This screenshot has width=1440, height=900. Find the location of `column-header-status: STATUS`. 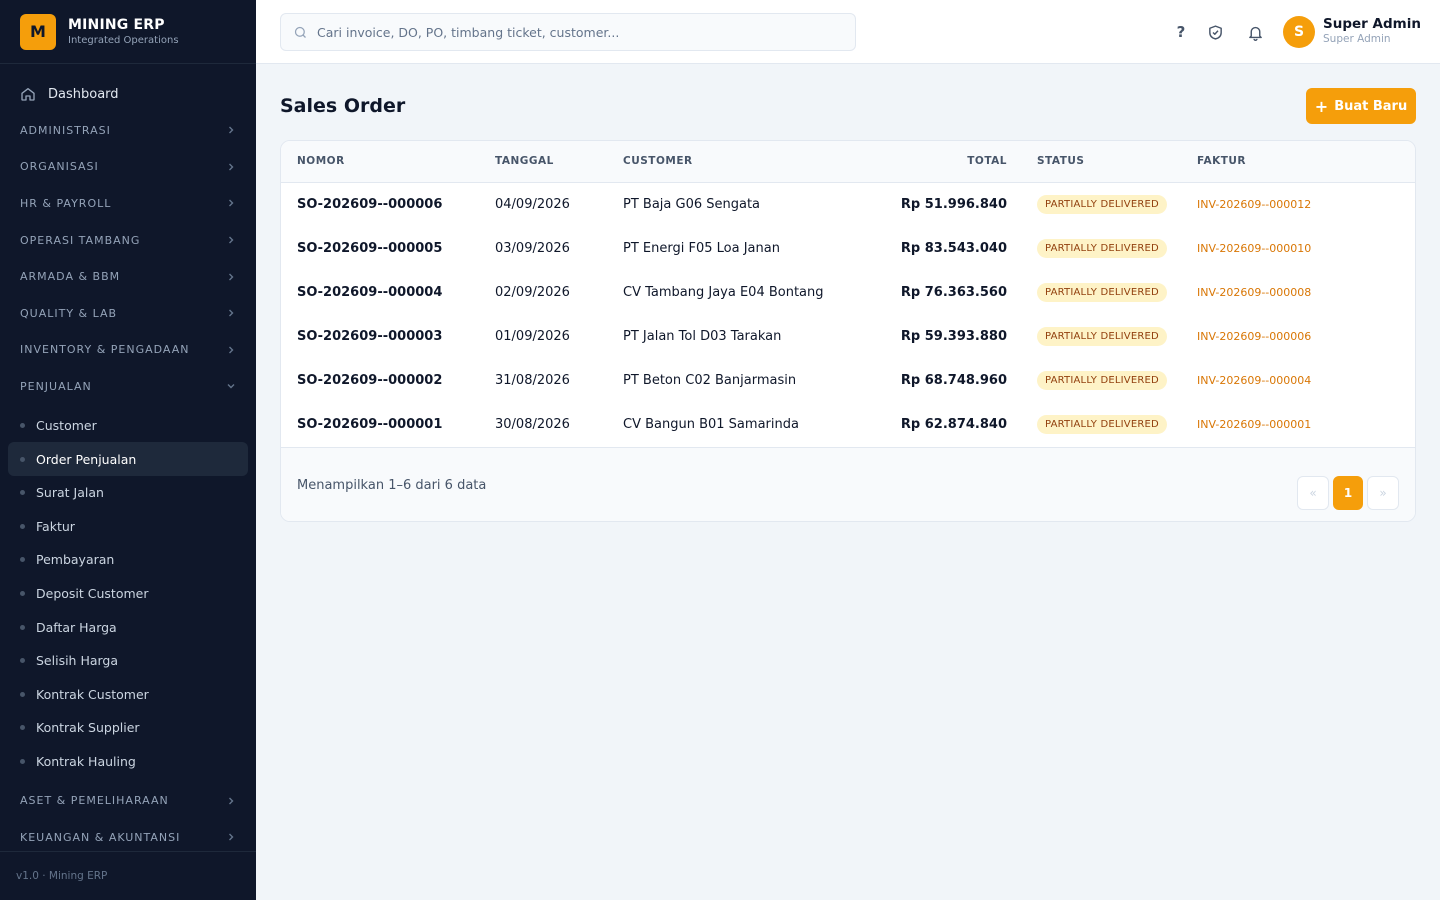

column-header-status: STATUS is located at coordinates (1102, 162).